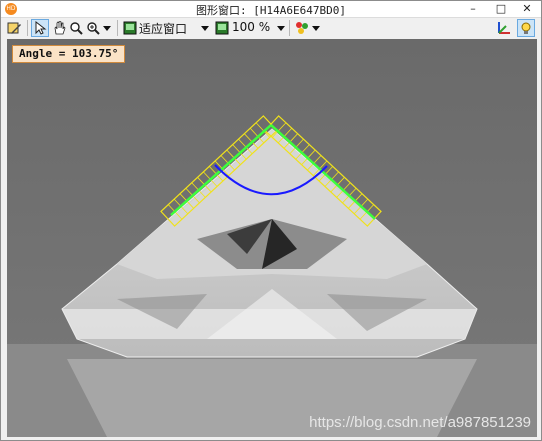  Describe the element at coordinates (130, 28) in the screenshot. I see `fit-window-icon` at that location.